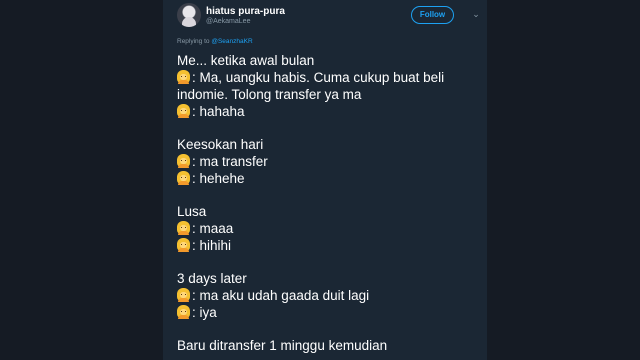 Image resolution: width=640 pixels, height=360 pixels. I want to click on tweet-line: : hehehe, so click(211, 178).